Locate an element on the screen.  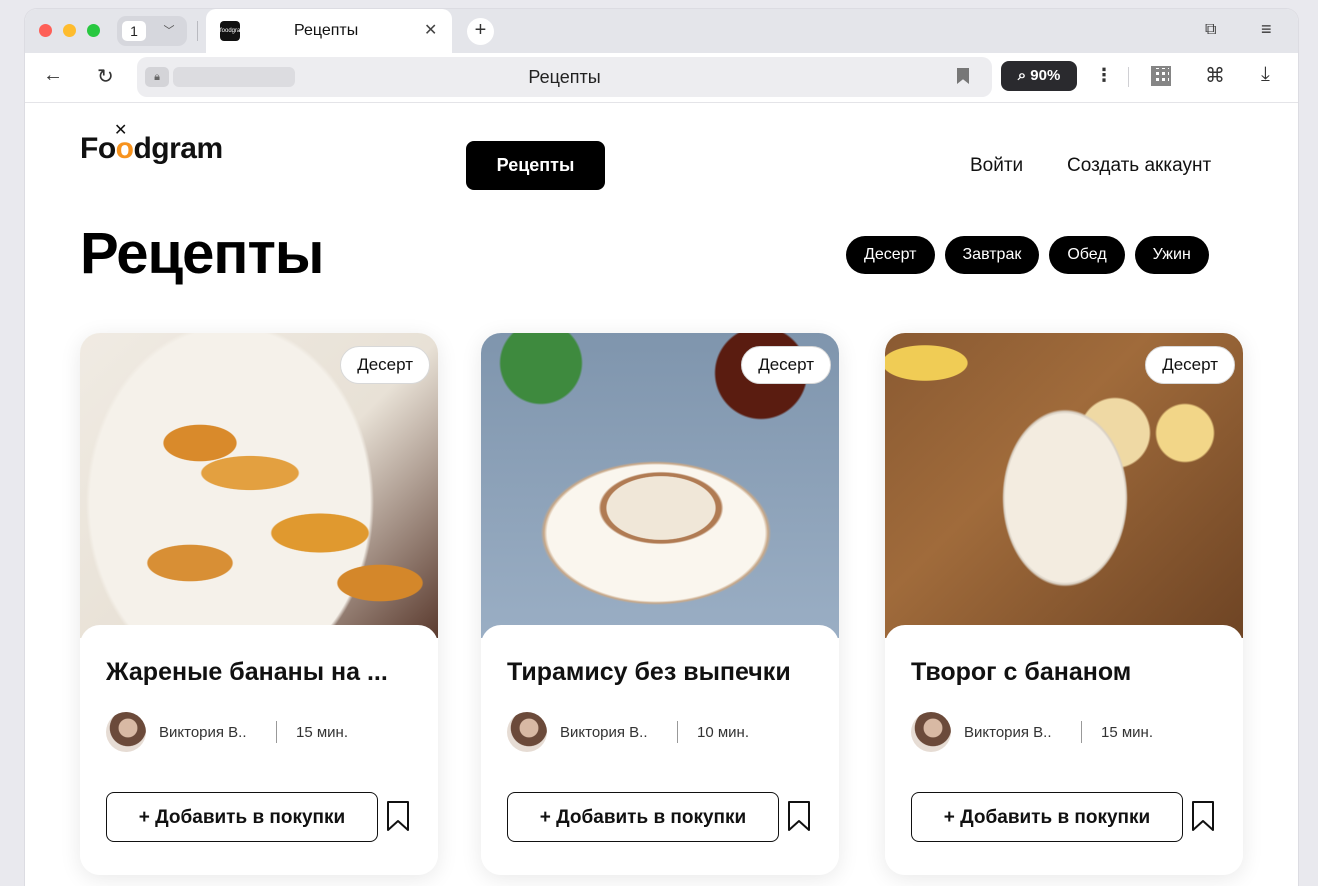
tab-bar: 1 ﹀ foodgram Рецепты ✕ + ⧉ ≡ is located at coordinates (661, 31).